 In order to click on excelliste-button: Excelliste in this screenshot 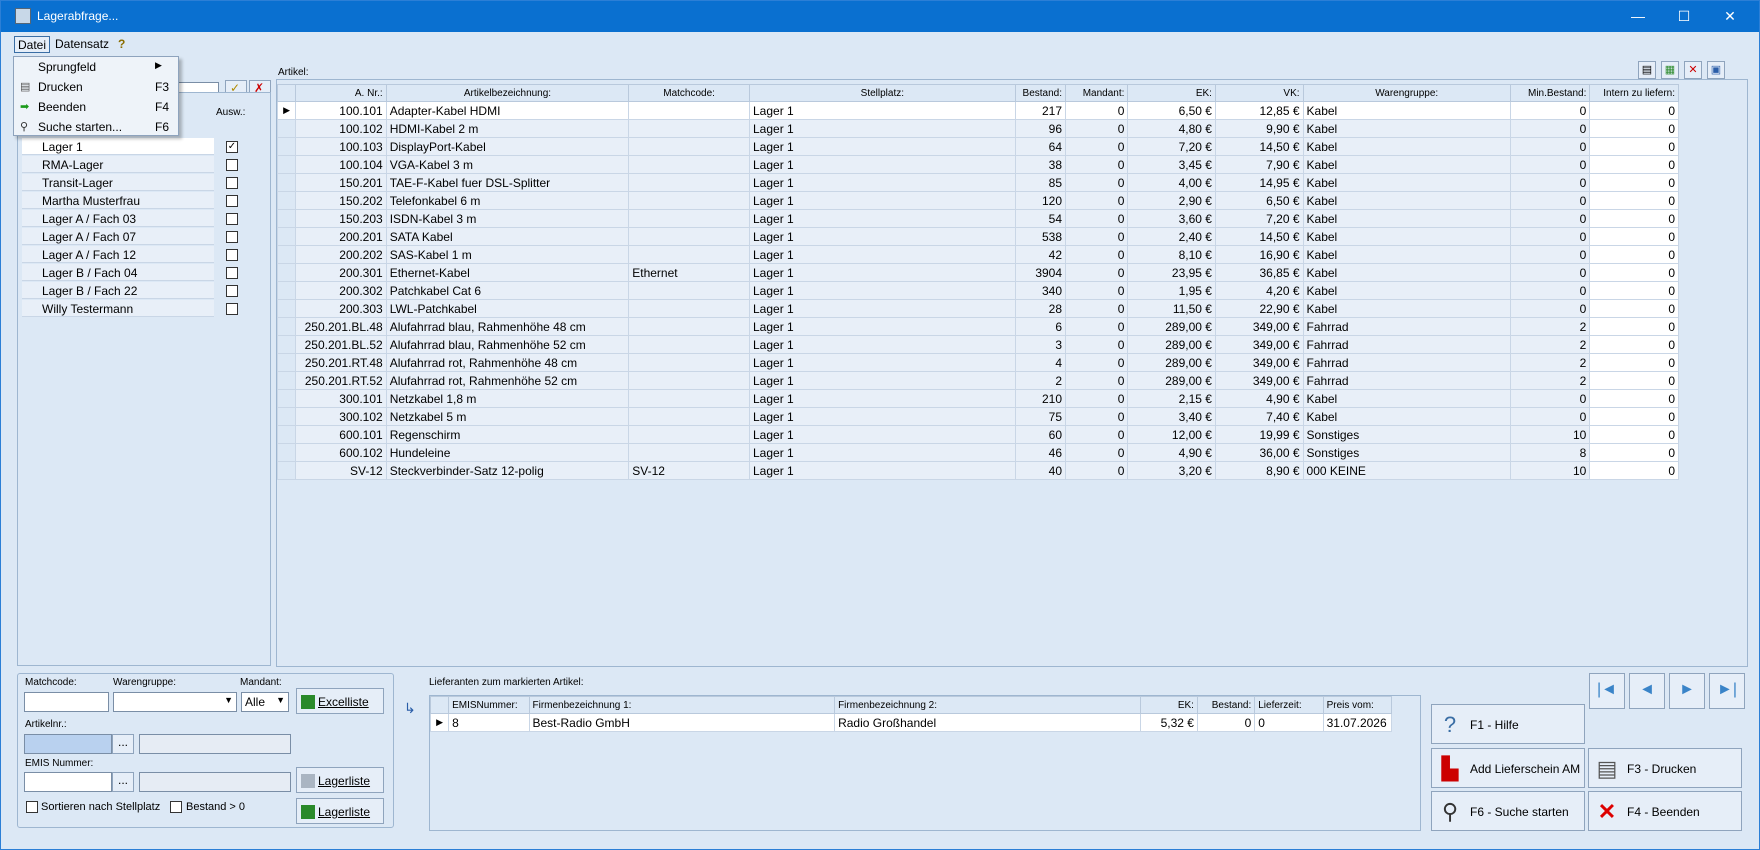, I will do `click(340, 701)`.